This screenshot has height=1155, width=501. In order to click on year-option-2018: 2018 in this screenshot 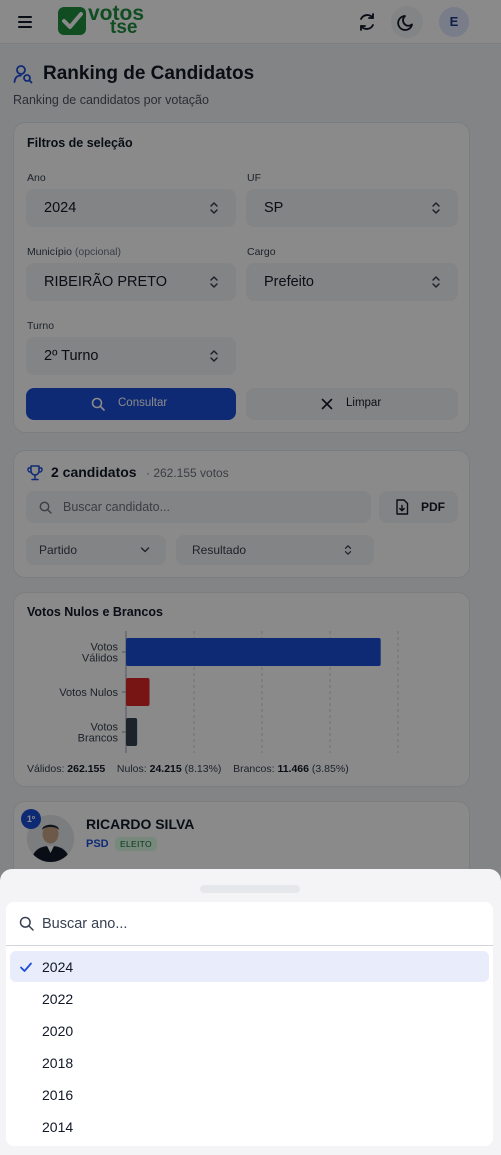, I will do `click(249, 1062)`.